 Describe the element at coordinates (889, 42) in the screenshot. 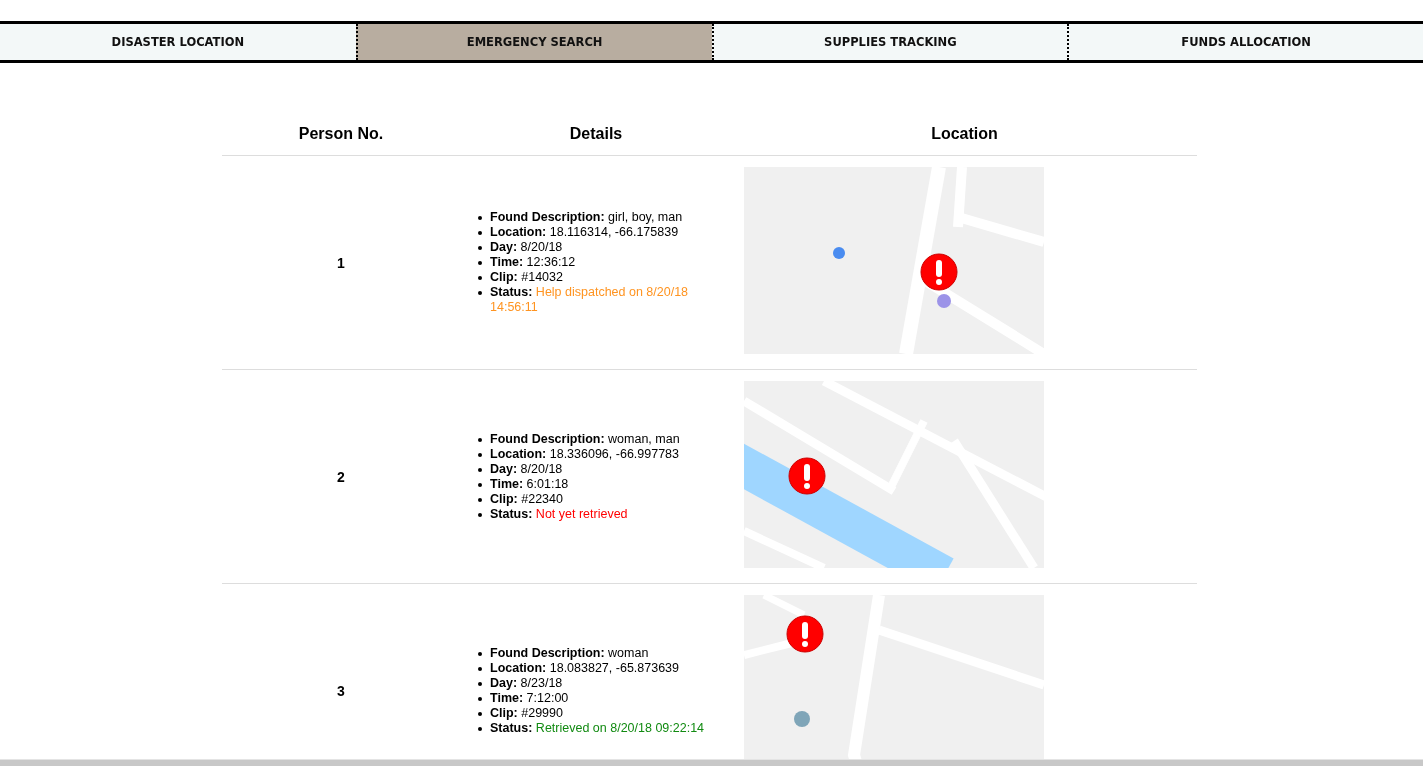

I see `nav-tab: SUPPLIES TRACKING` at that location.